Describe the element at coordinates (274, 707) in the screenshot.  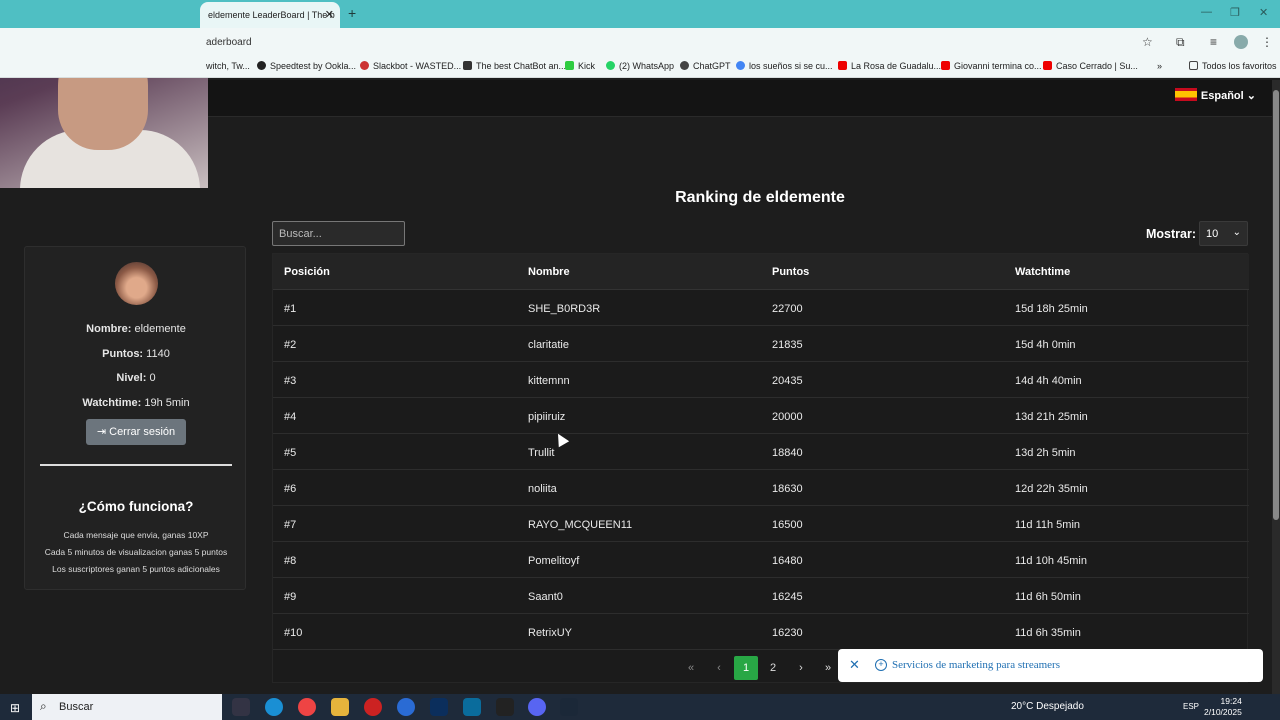
I see `edge-icon` at that location.